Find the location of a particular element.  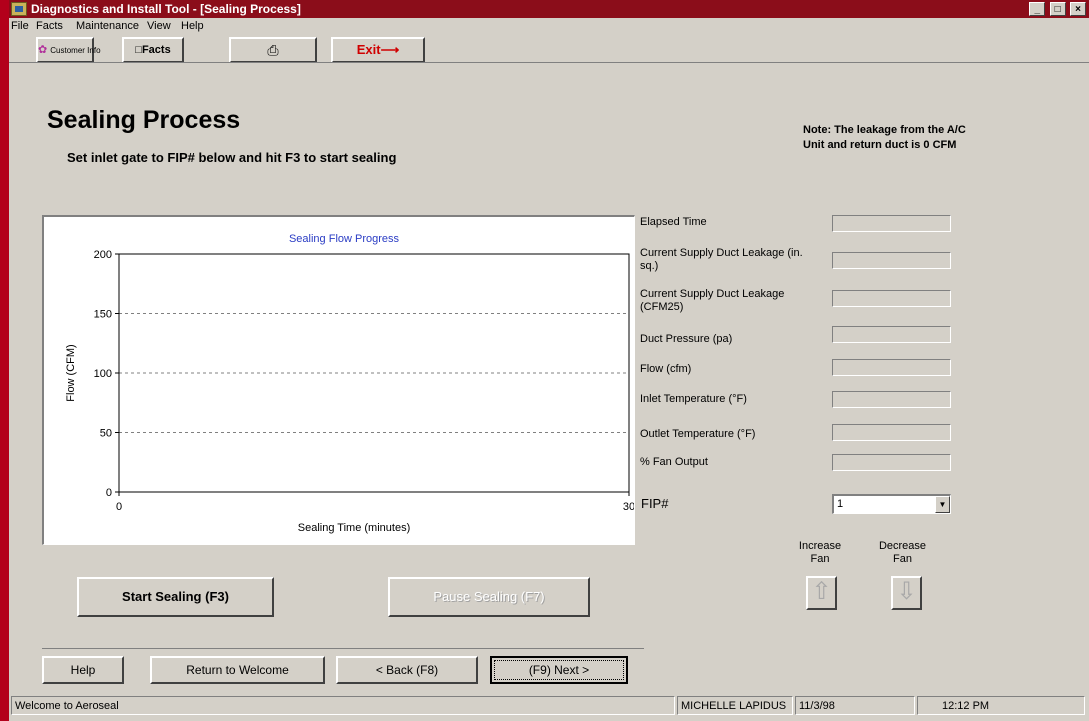

y-axis-label: Flow (CFM) is located at coordinates (71, 372).